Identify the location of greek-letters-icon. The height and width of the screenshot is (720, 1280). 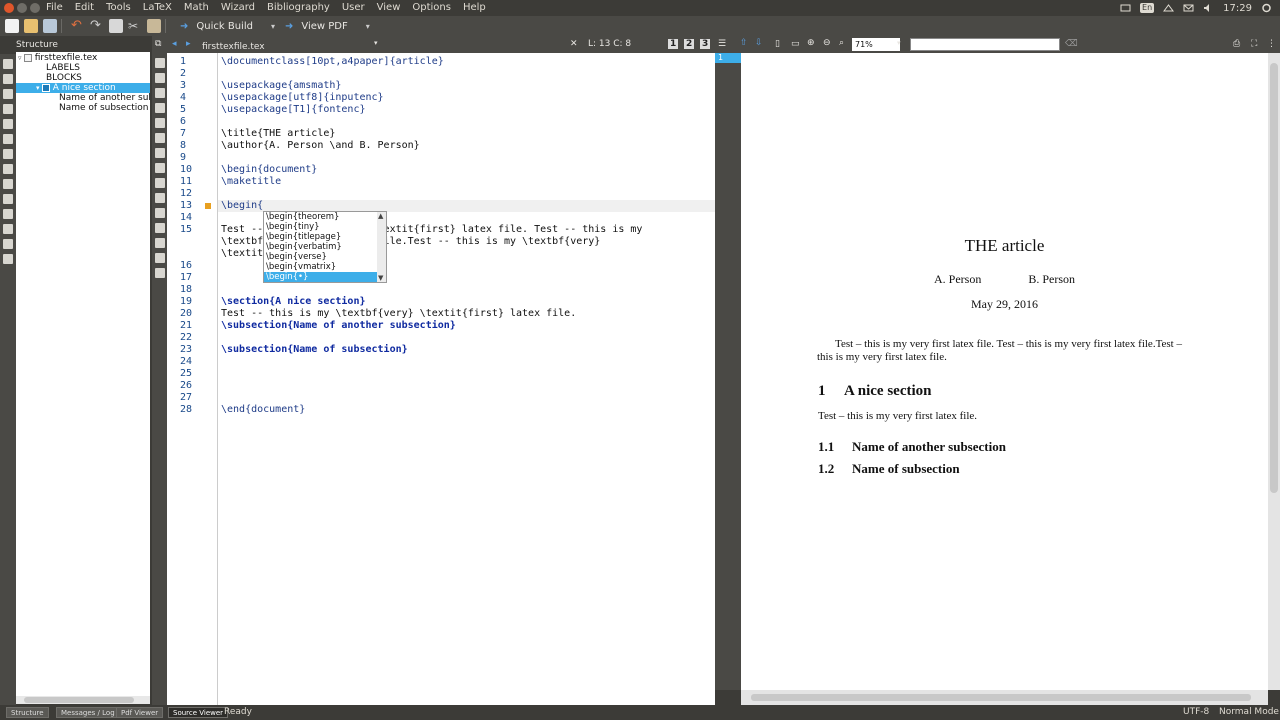
(8, 139).